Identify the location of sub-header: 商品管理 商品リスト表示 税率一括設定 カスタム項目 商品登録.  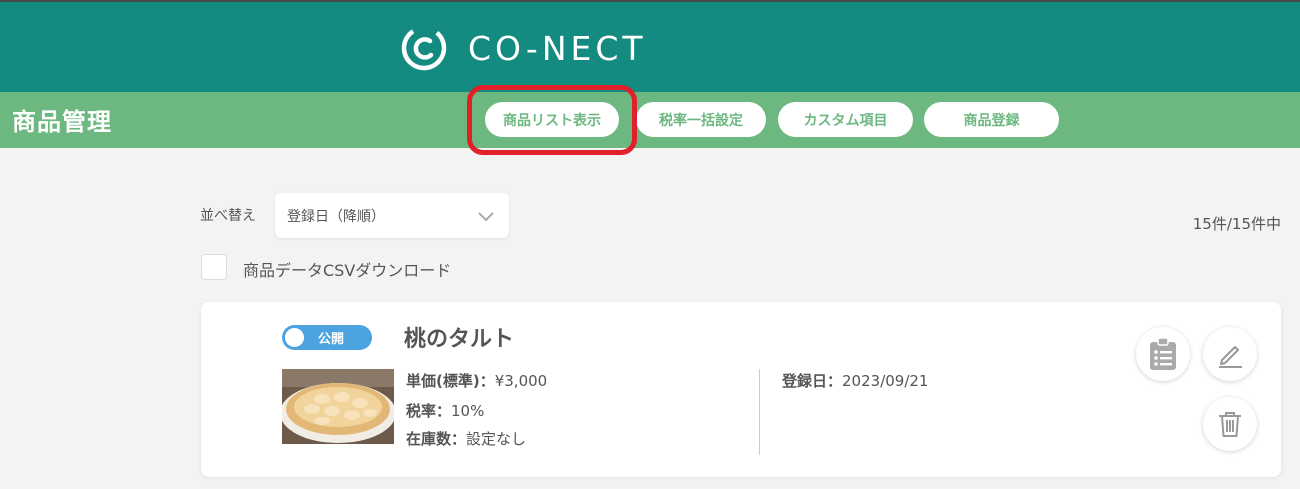
(650, 120).